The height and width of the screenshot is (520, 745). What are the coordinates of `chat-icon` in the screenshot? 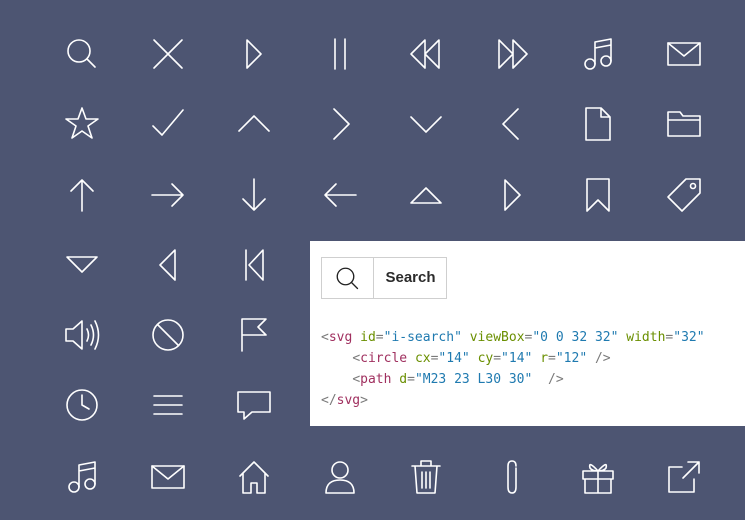 It's located at (254, 405).